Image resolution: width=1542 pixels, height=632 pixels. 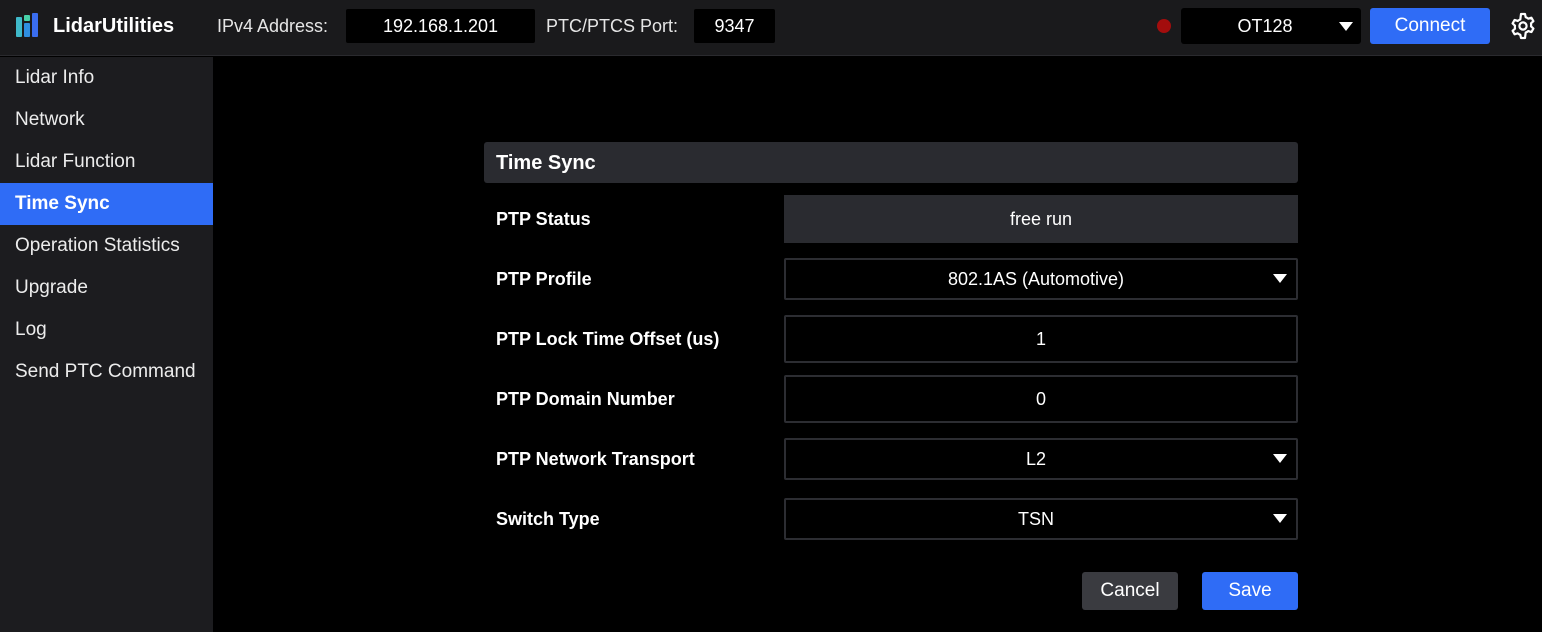 I want to click on lidar-model-value: OT128, so click(x=1265, y=26).